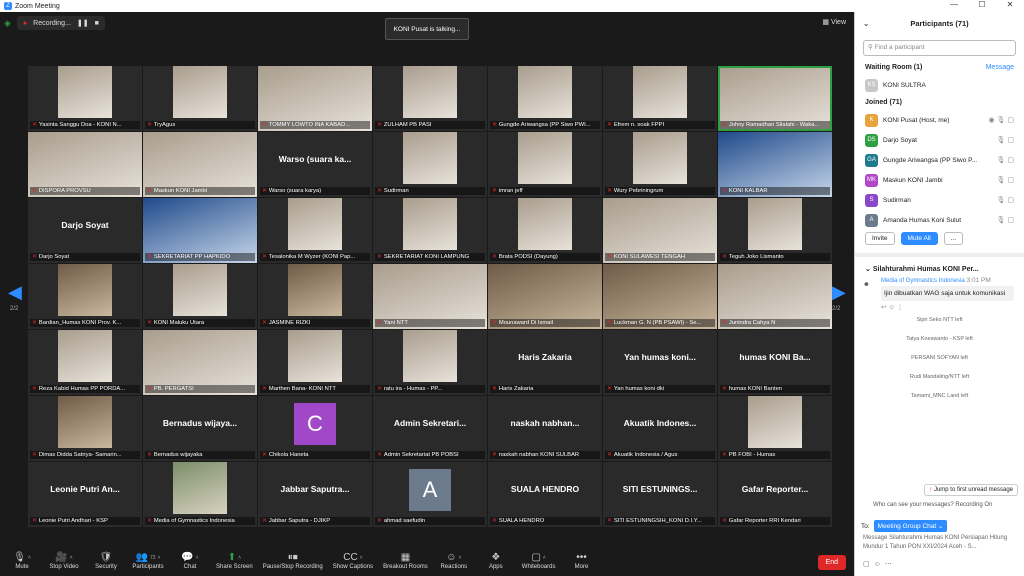  What do you see at coordinates (405, 561) in the screenshot?
I see `breakout-rooms-button: ▦ Breakout Rooms` at bounding box center [405, 561].